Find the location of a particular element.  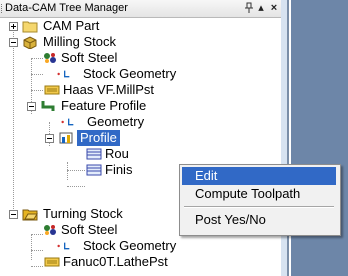

tree-item-label: Fanuc0T.LathePst is located at coordinates (115, 261).